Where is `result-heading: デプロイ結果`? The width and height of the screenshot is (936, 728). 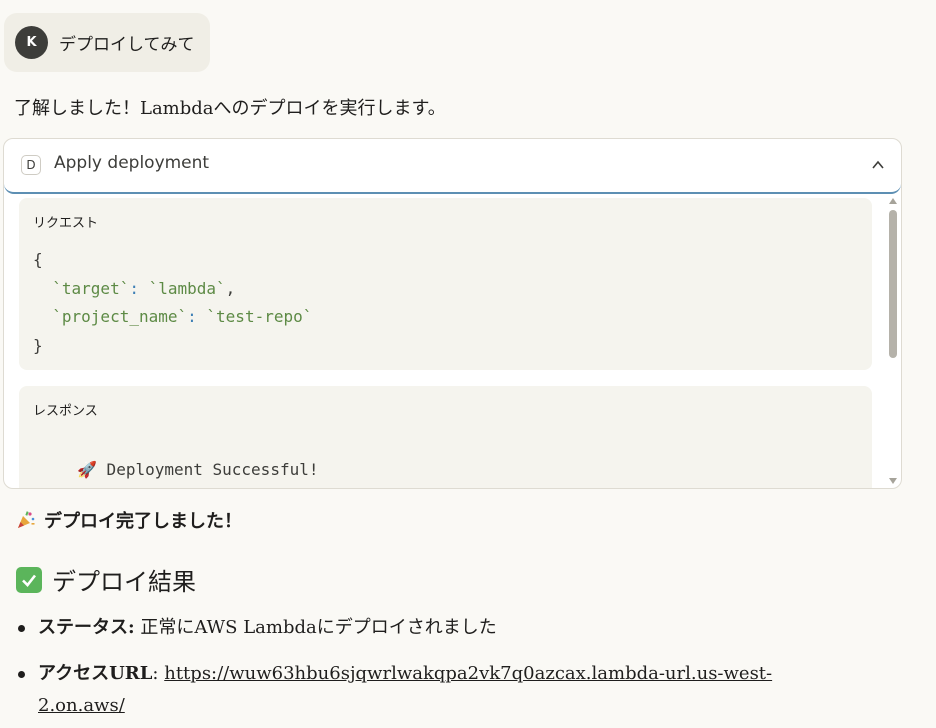 result-heading: デプロイ結果 is located at coordinates (106, 579).